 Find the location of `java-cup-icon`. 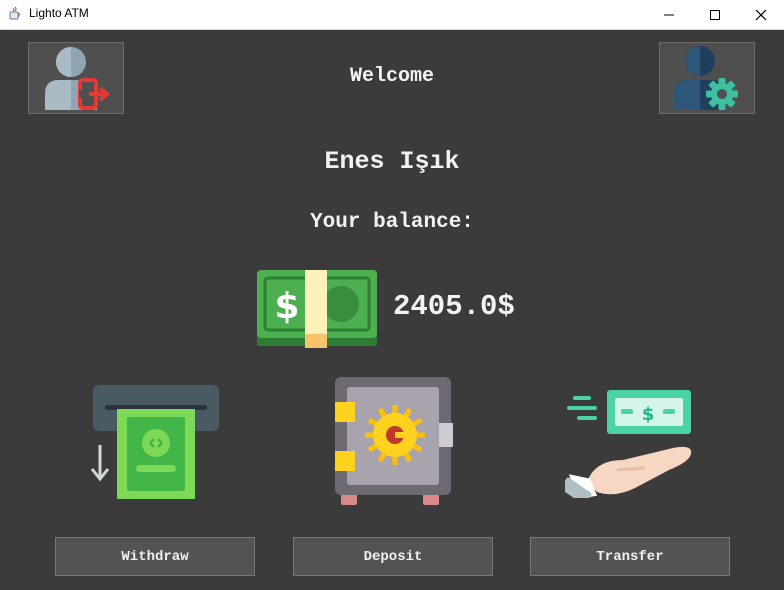

java-cup-icon is located at coordinates (14, 13).